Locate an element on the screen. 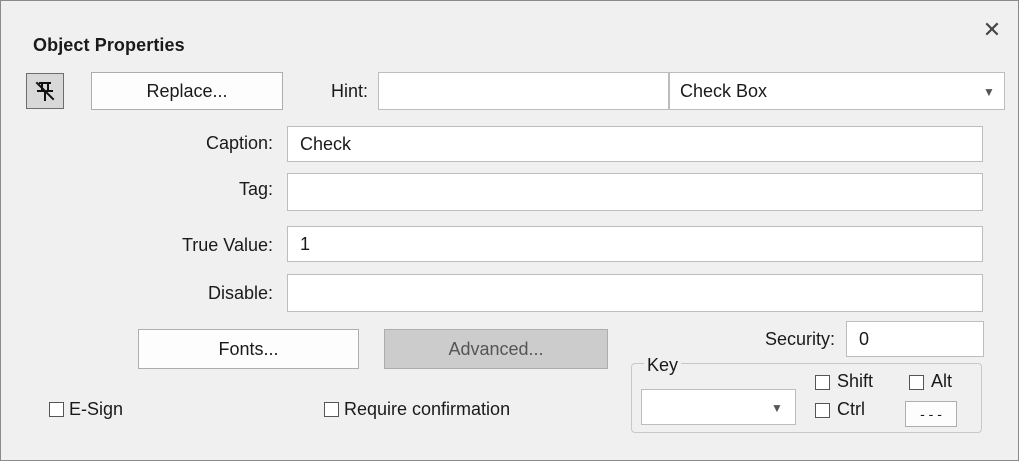 The height and width of the screenshot is (461, 1019). true-value-label: True Value: is located at coordinates (227, 245).